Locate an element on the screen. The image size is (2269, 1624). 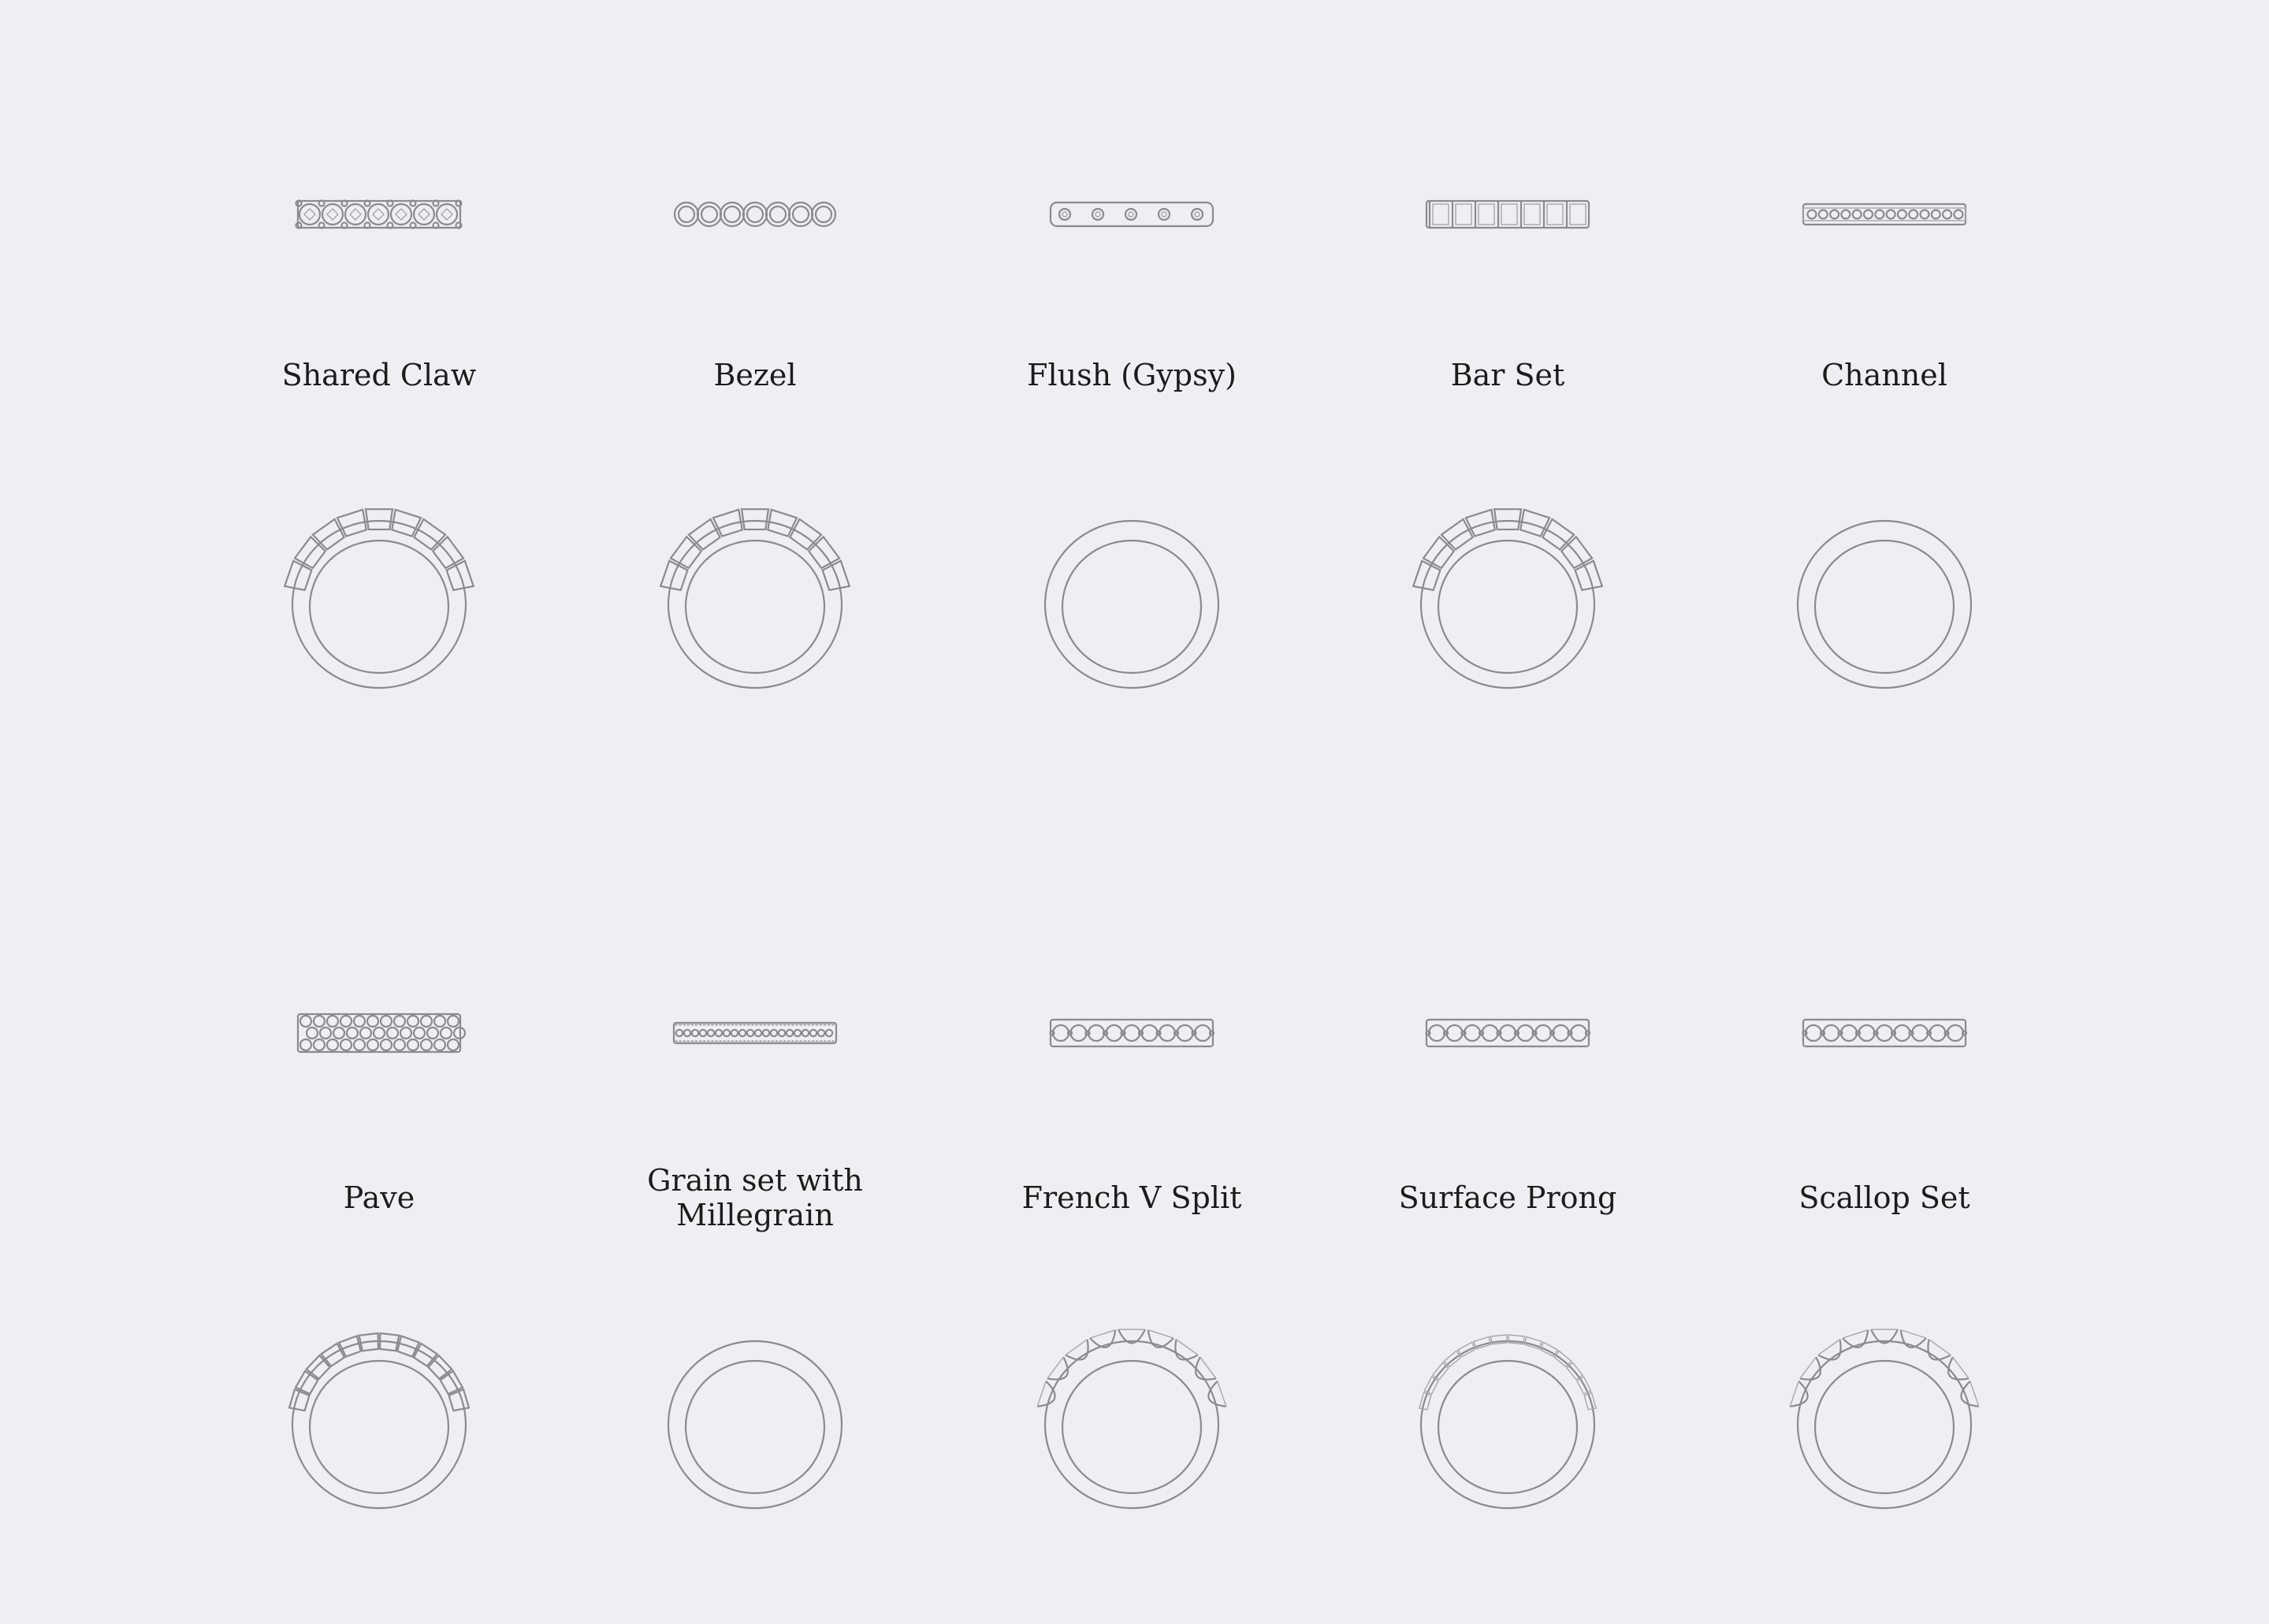
band-top-view is located at coordinates (1884, 214).